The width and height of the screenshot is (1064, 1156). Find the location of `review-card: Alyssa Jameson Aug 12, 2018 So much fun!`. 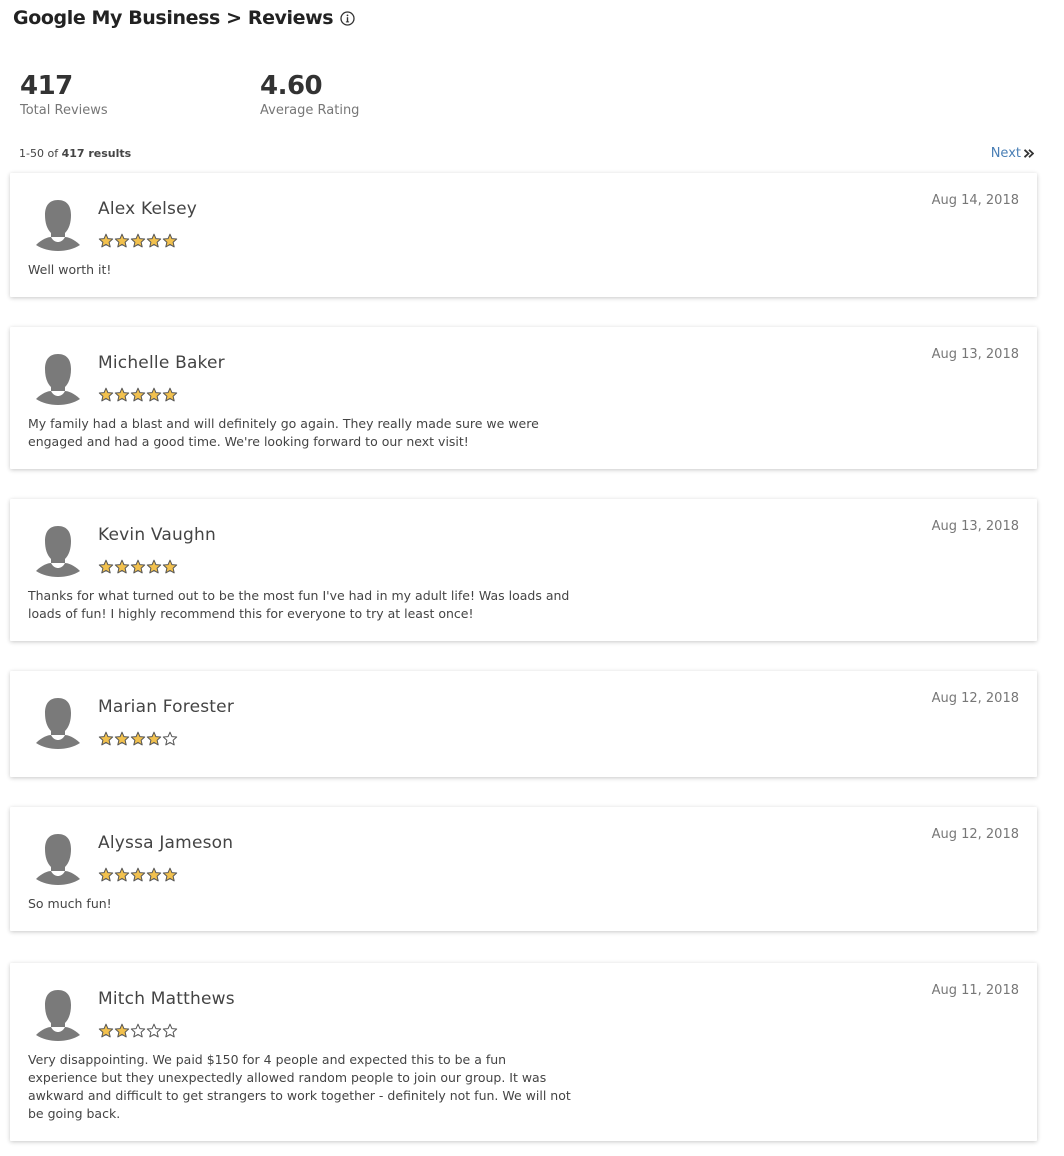

review-card: Alyssa Jameson Aug 12, 2018 So much fun! is located at coordinates (523, 869).